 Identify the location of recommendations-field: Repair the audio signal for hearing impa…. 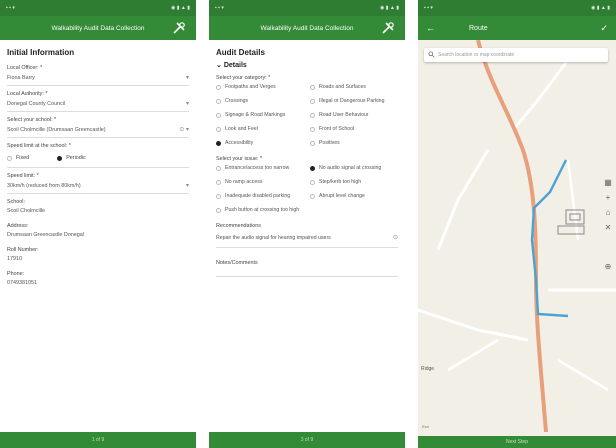
(307, 240).